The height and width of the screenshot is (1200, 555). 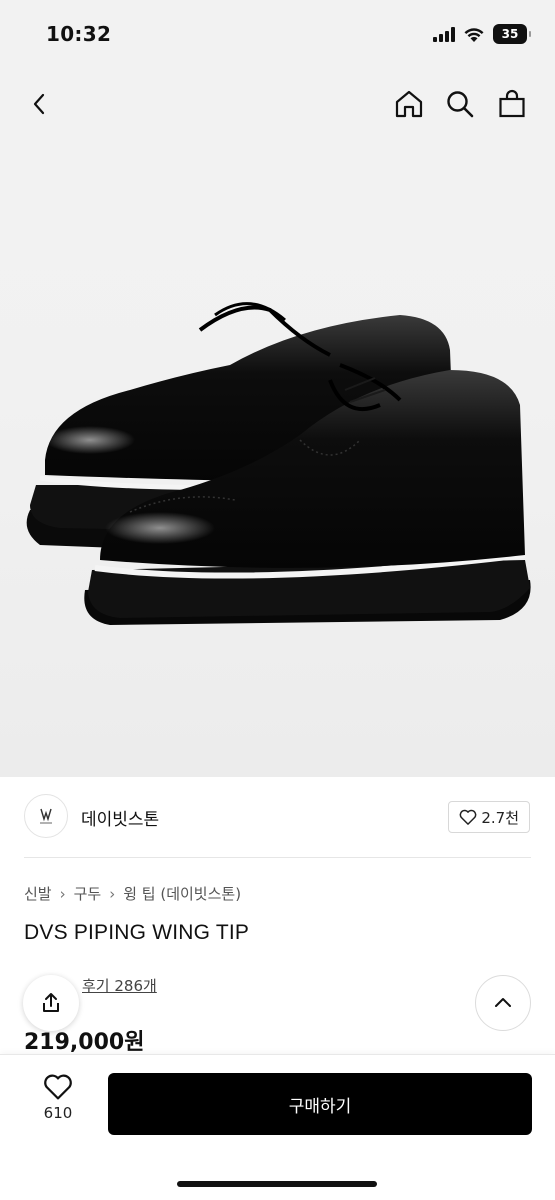 I want to click on wifi-icon, so click(x=474, y=34).